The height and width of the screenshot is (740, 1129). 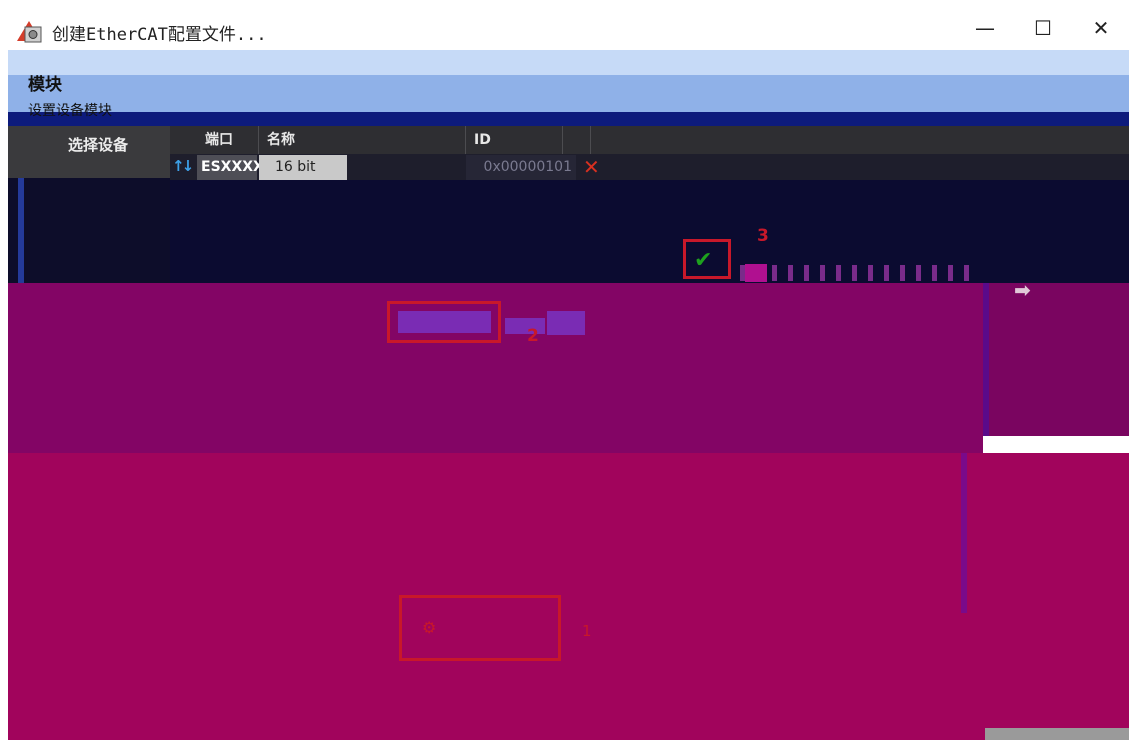 I want to click on column-header-id: ID, so click(x=514, y=140).